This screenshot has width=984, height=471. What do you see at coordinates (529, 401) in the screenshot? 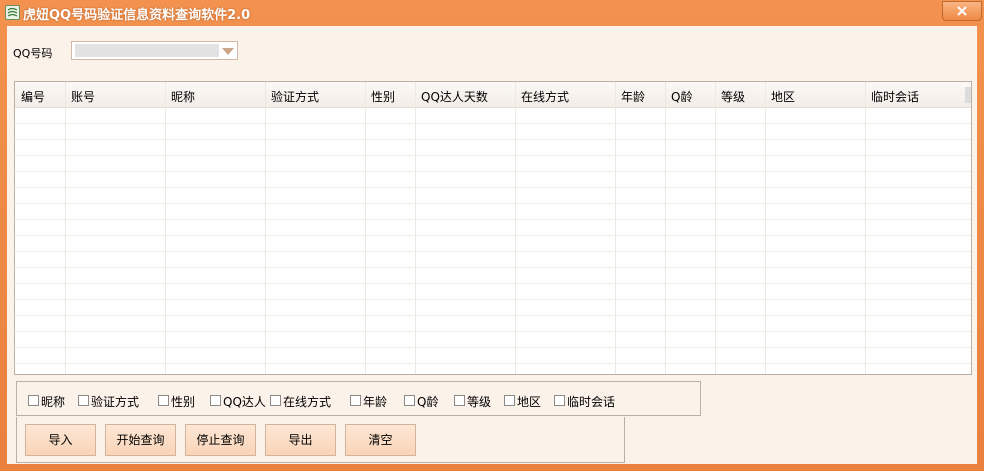
I see `checkbox-label: 地区` at bounding box center [529, 401].